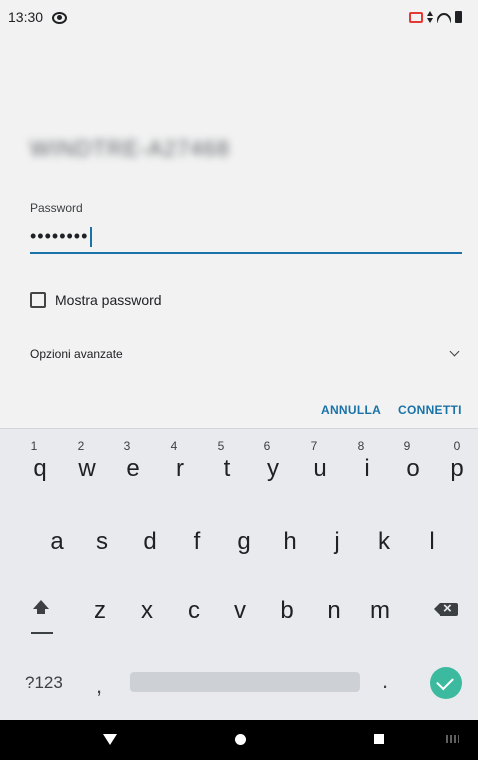 The height and width of the screenshot is (760, 478). Describe the element at coordinates (87, 468) in the screenshot. I see `key-label: w` at that location.